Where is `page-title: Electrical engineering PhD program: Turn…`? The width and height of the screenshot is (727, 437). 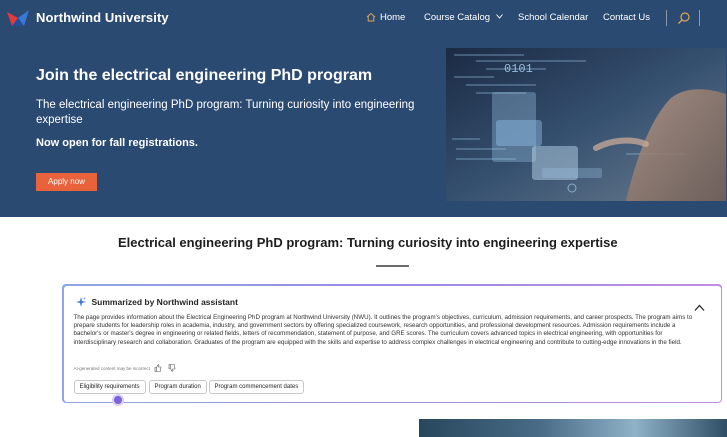 page-title: Electrical engineering PhD program: Turn… is located at coordinates (368, 242).